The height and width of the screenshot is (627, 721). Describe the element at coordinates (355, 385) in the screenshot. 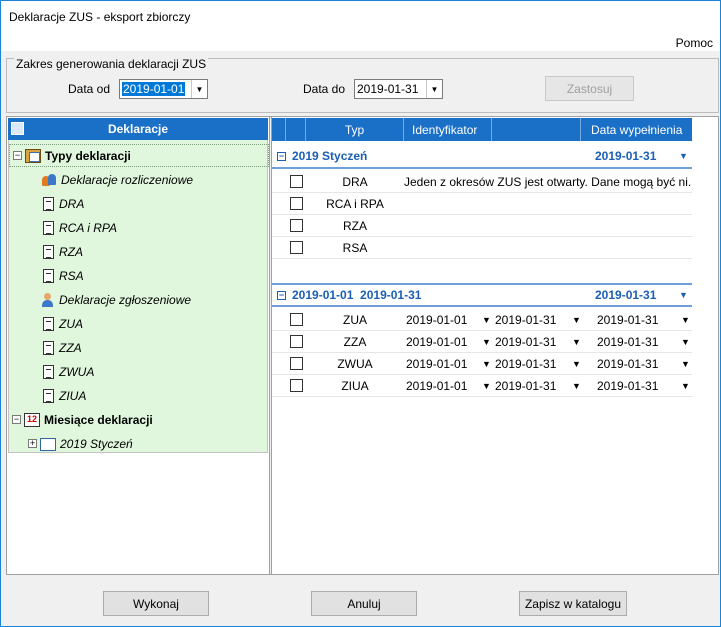

I see `cell-type: ZIUA` at that location.